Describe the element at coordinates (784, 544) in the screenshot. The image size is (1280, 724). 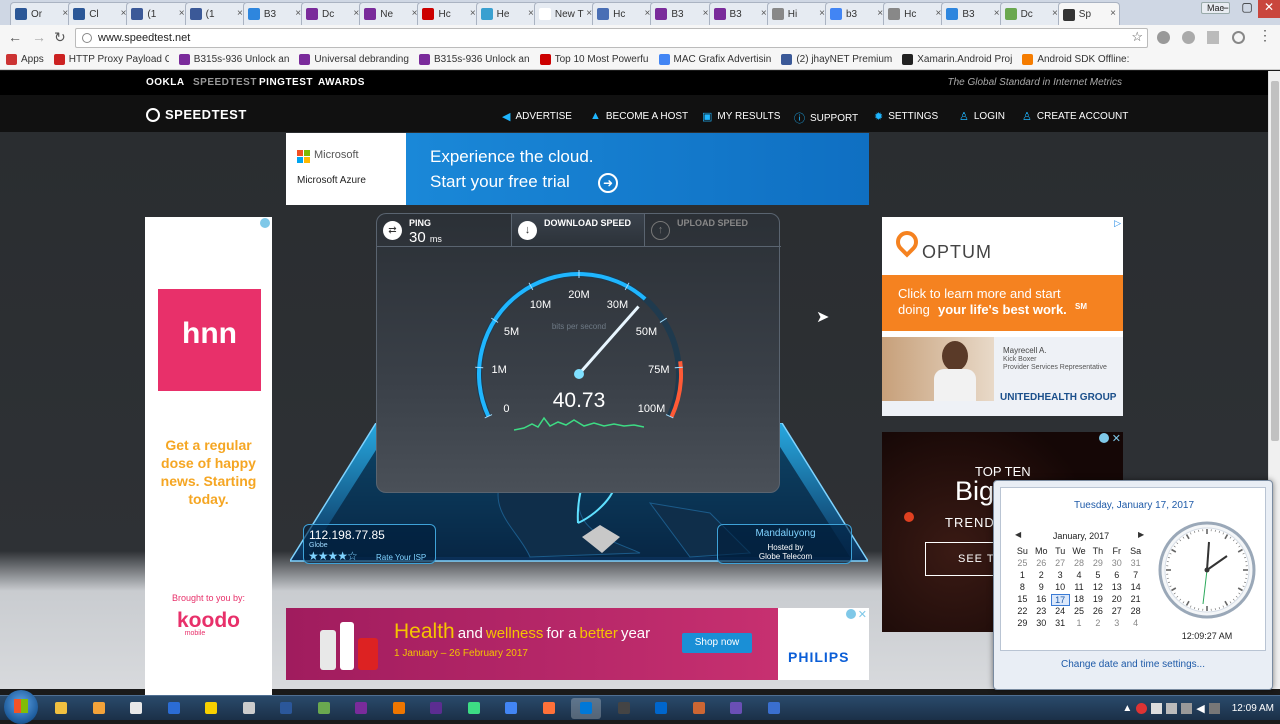
I see `server-info-box: Mandaluyong Hosted by Globe Telecom` at that location.